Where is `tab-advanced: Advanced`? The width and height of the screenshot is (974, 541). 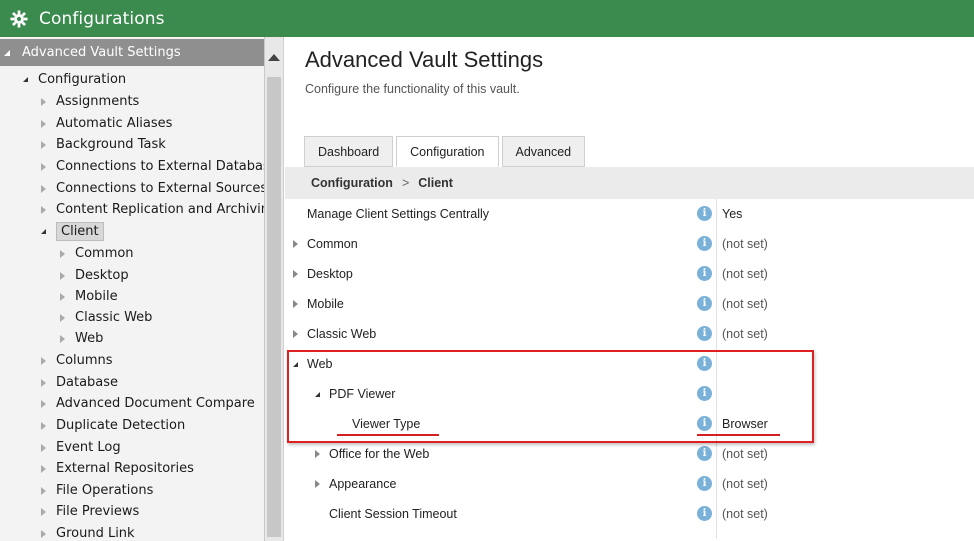
tab-advanced: Advanced is located at coordinates (543, 151).